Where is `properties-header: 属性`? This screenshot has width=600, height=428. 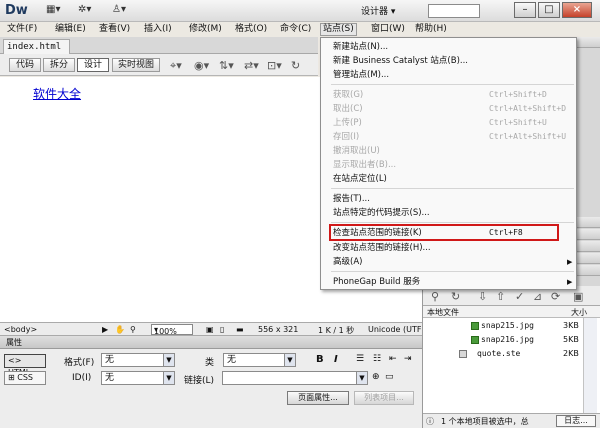 properties-header: 属性 is located at coordinates (211, 342).